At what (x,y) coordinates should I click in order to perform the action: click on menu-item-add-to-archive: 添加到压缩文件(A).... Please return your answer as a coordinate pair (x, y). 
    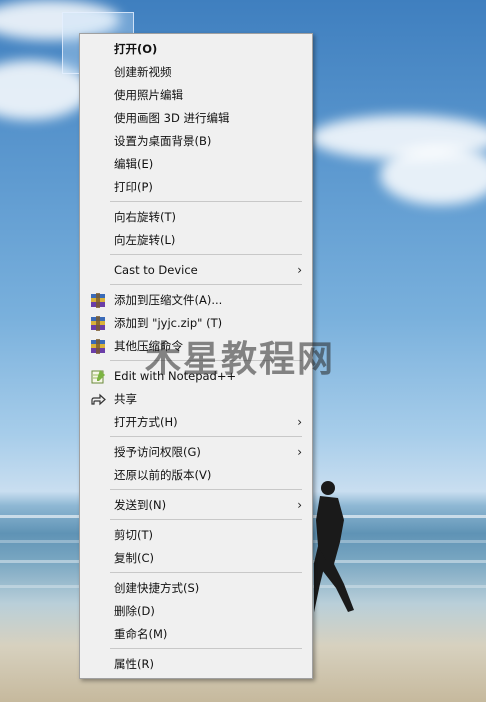
    Looking at the image, I should click on (196, 300).